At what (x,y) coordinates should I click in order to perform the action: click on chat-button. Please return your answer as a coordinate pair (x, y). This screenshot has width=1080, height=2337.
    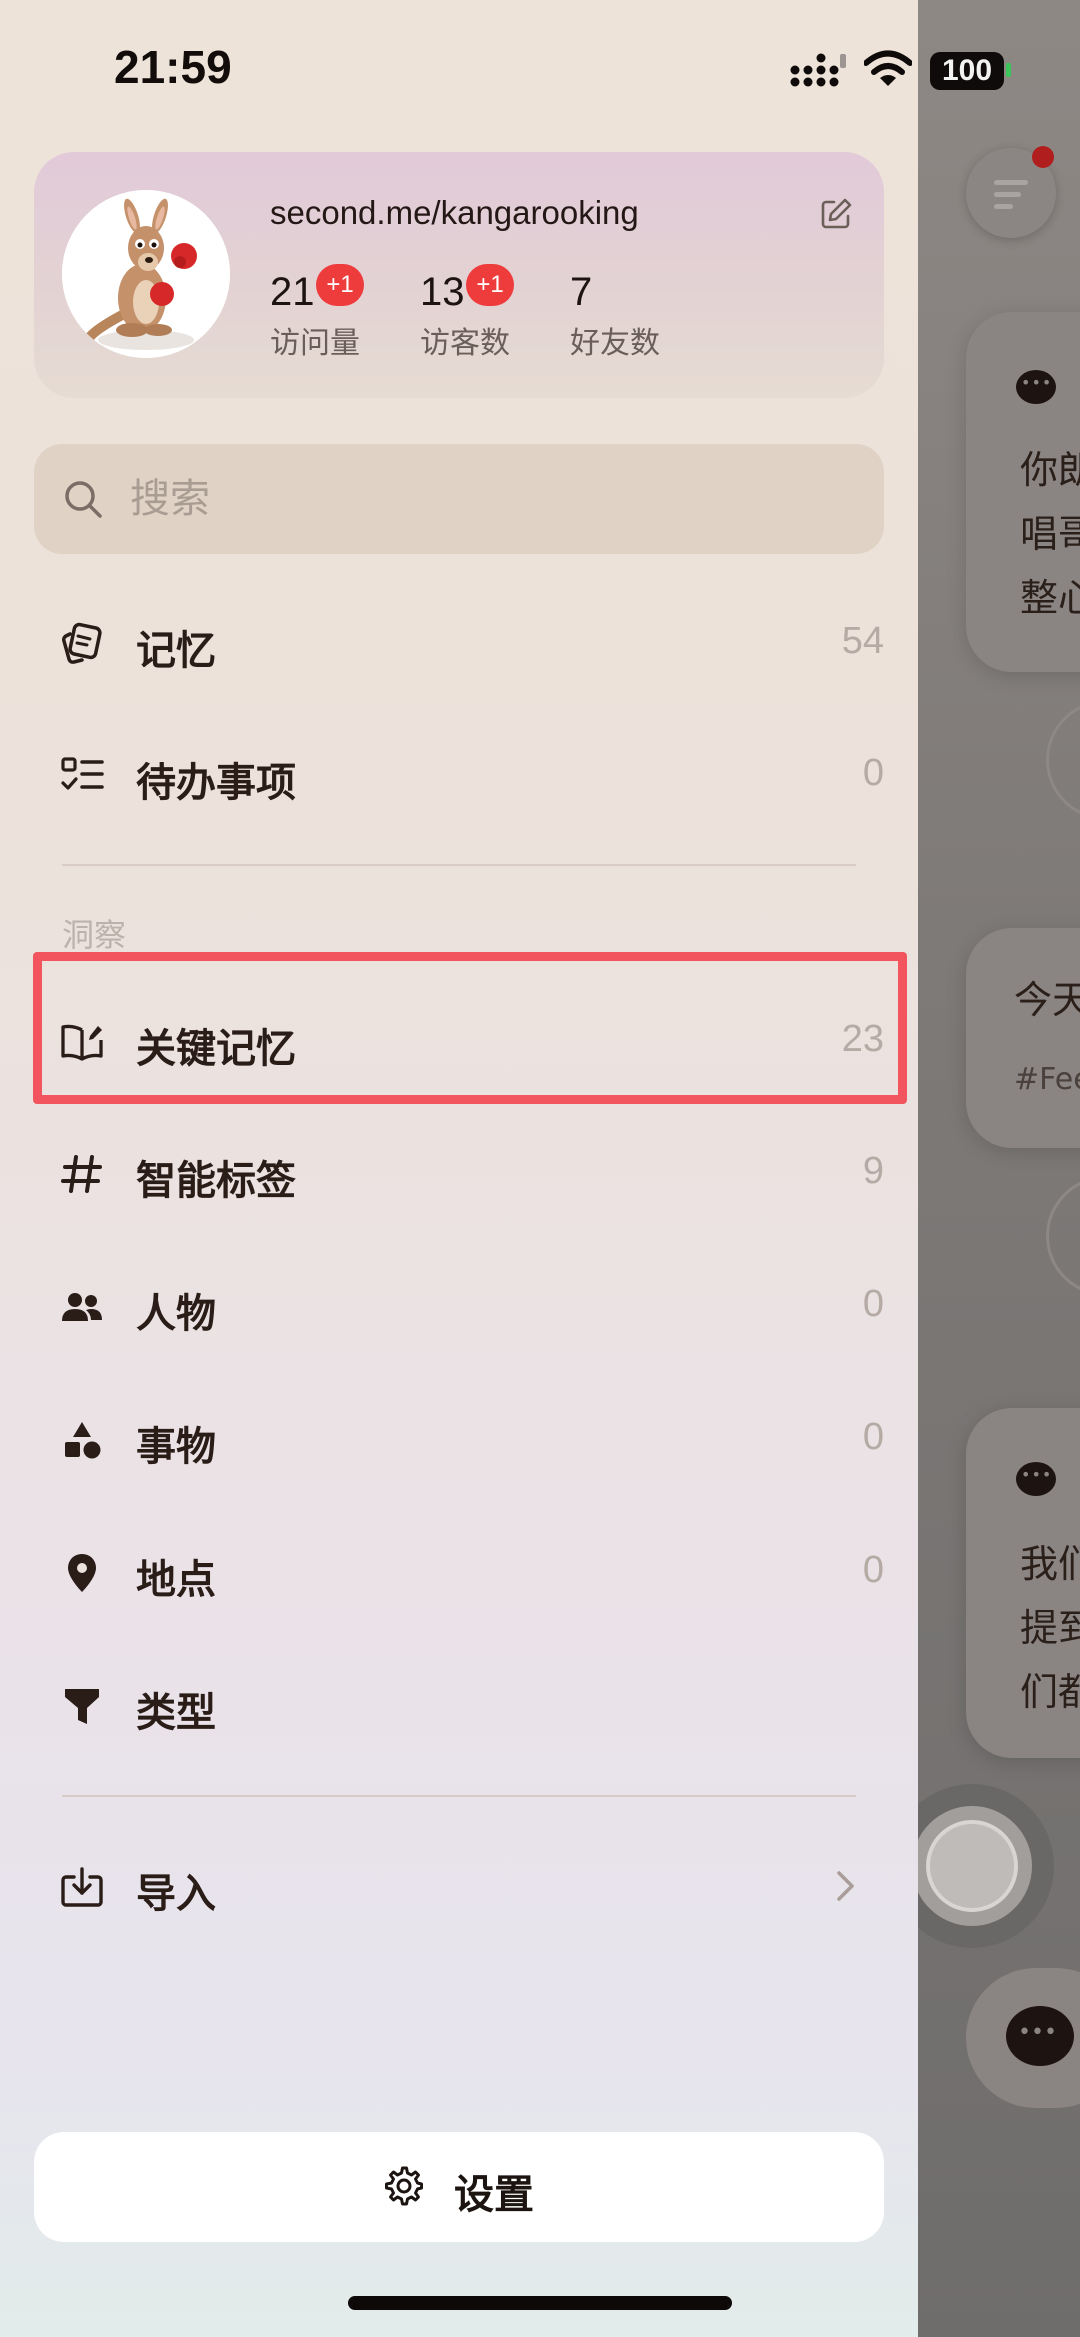
    Looking at the image, I should click on (1023, 2038).